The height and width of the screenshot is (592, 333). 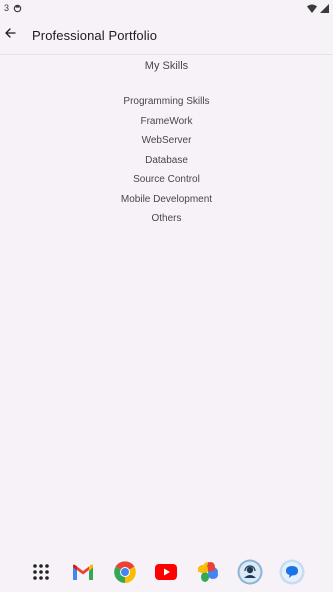 I want to click on back-button, so click(x=10, y=35).